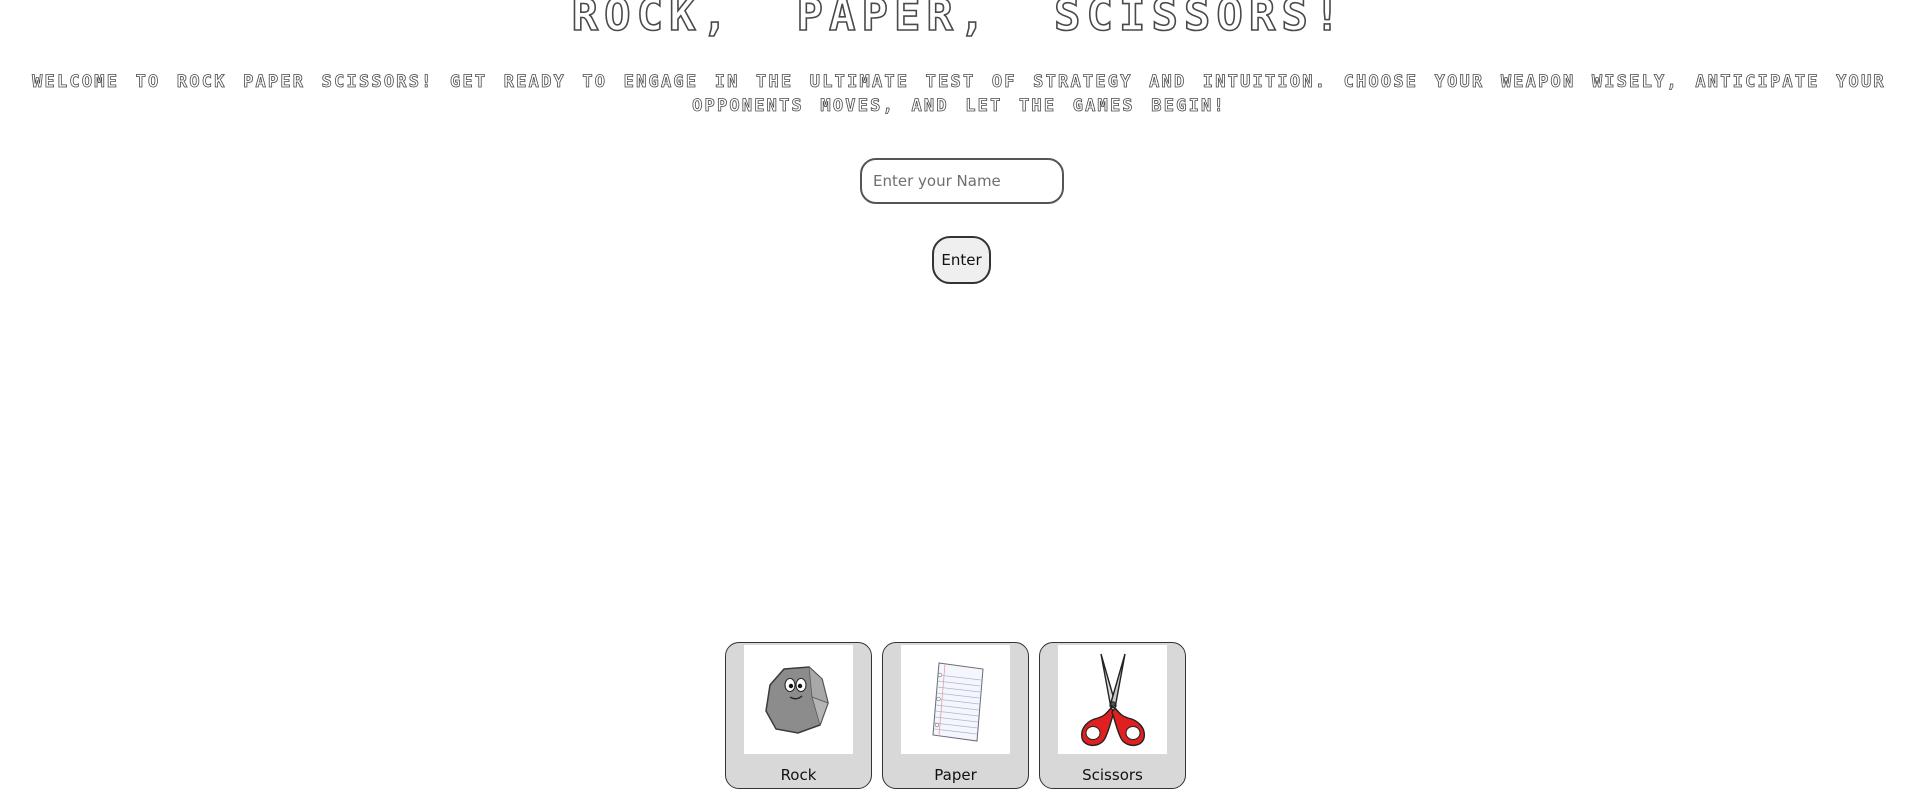  Describe the element at coordinates (798, 775) in the screenshot. I see `rock-label: Rock` at that location.